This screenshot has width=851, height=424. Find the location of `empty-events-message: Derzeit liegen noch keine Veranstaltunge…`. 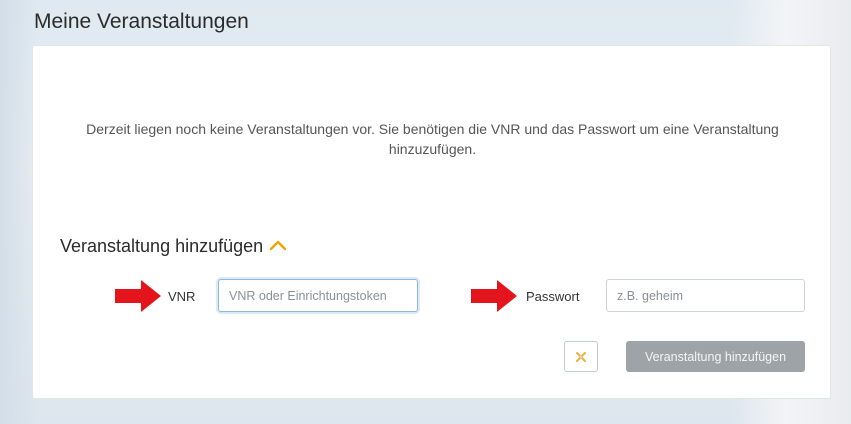

empty-events-message: Derzeit liegen noch keine Veranstaltunge… is located at coordinates (432, 139).